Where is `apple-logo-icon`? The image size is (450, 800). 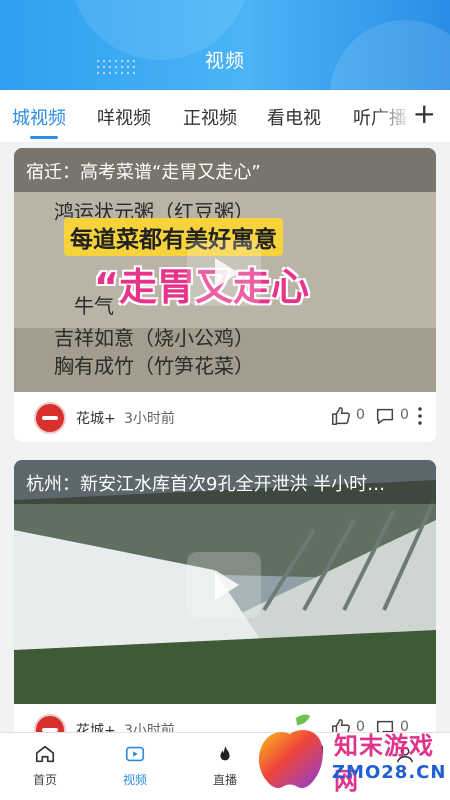
apple-logo-icon is located at coordinates (290, 751).